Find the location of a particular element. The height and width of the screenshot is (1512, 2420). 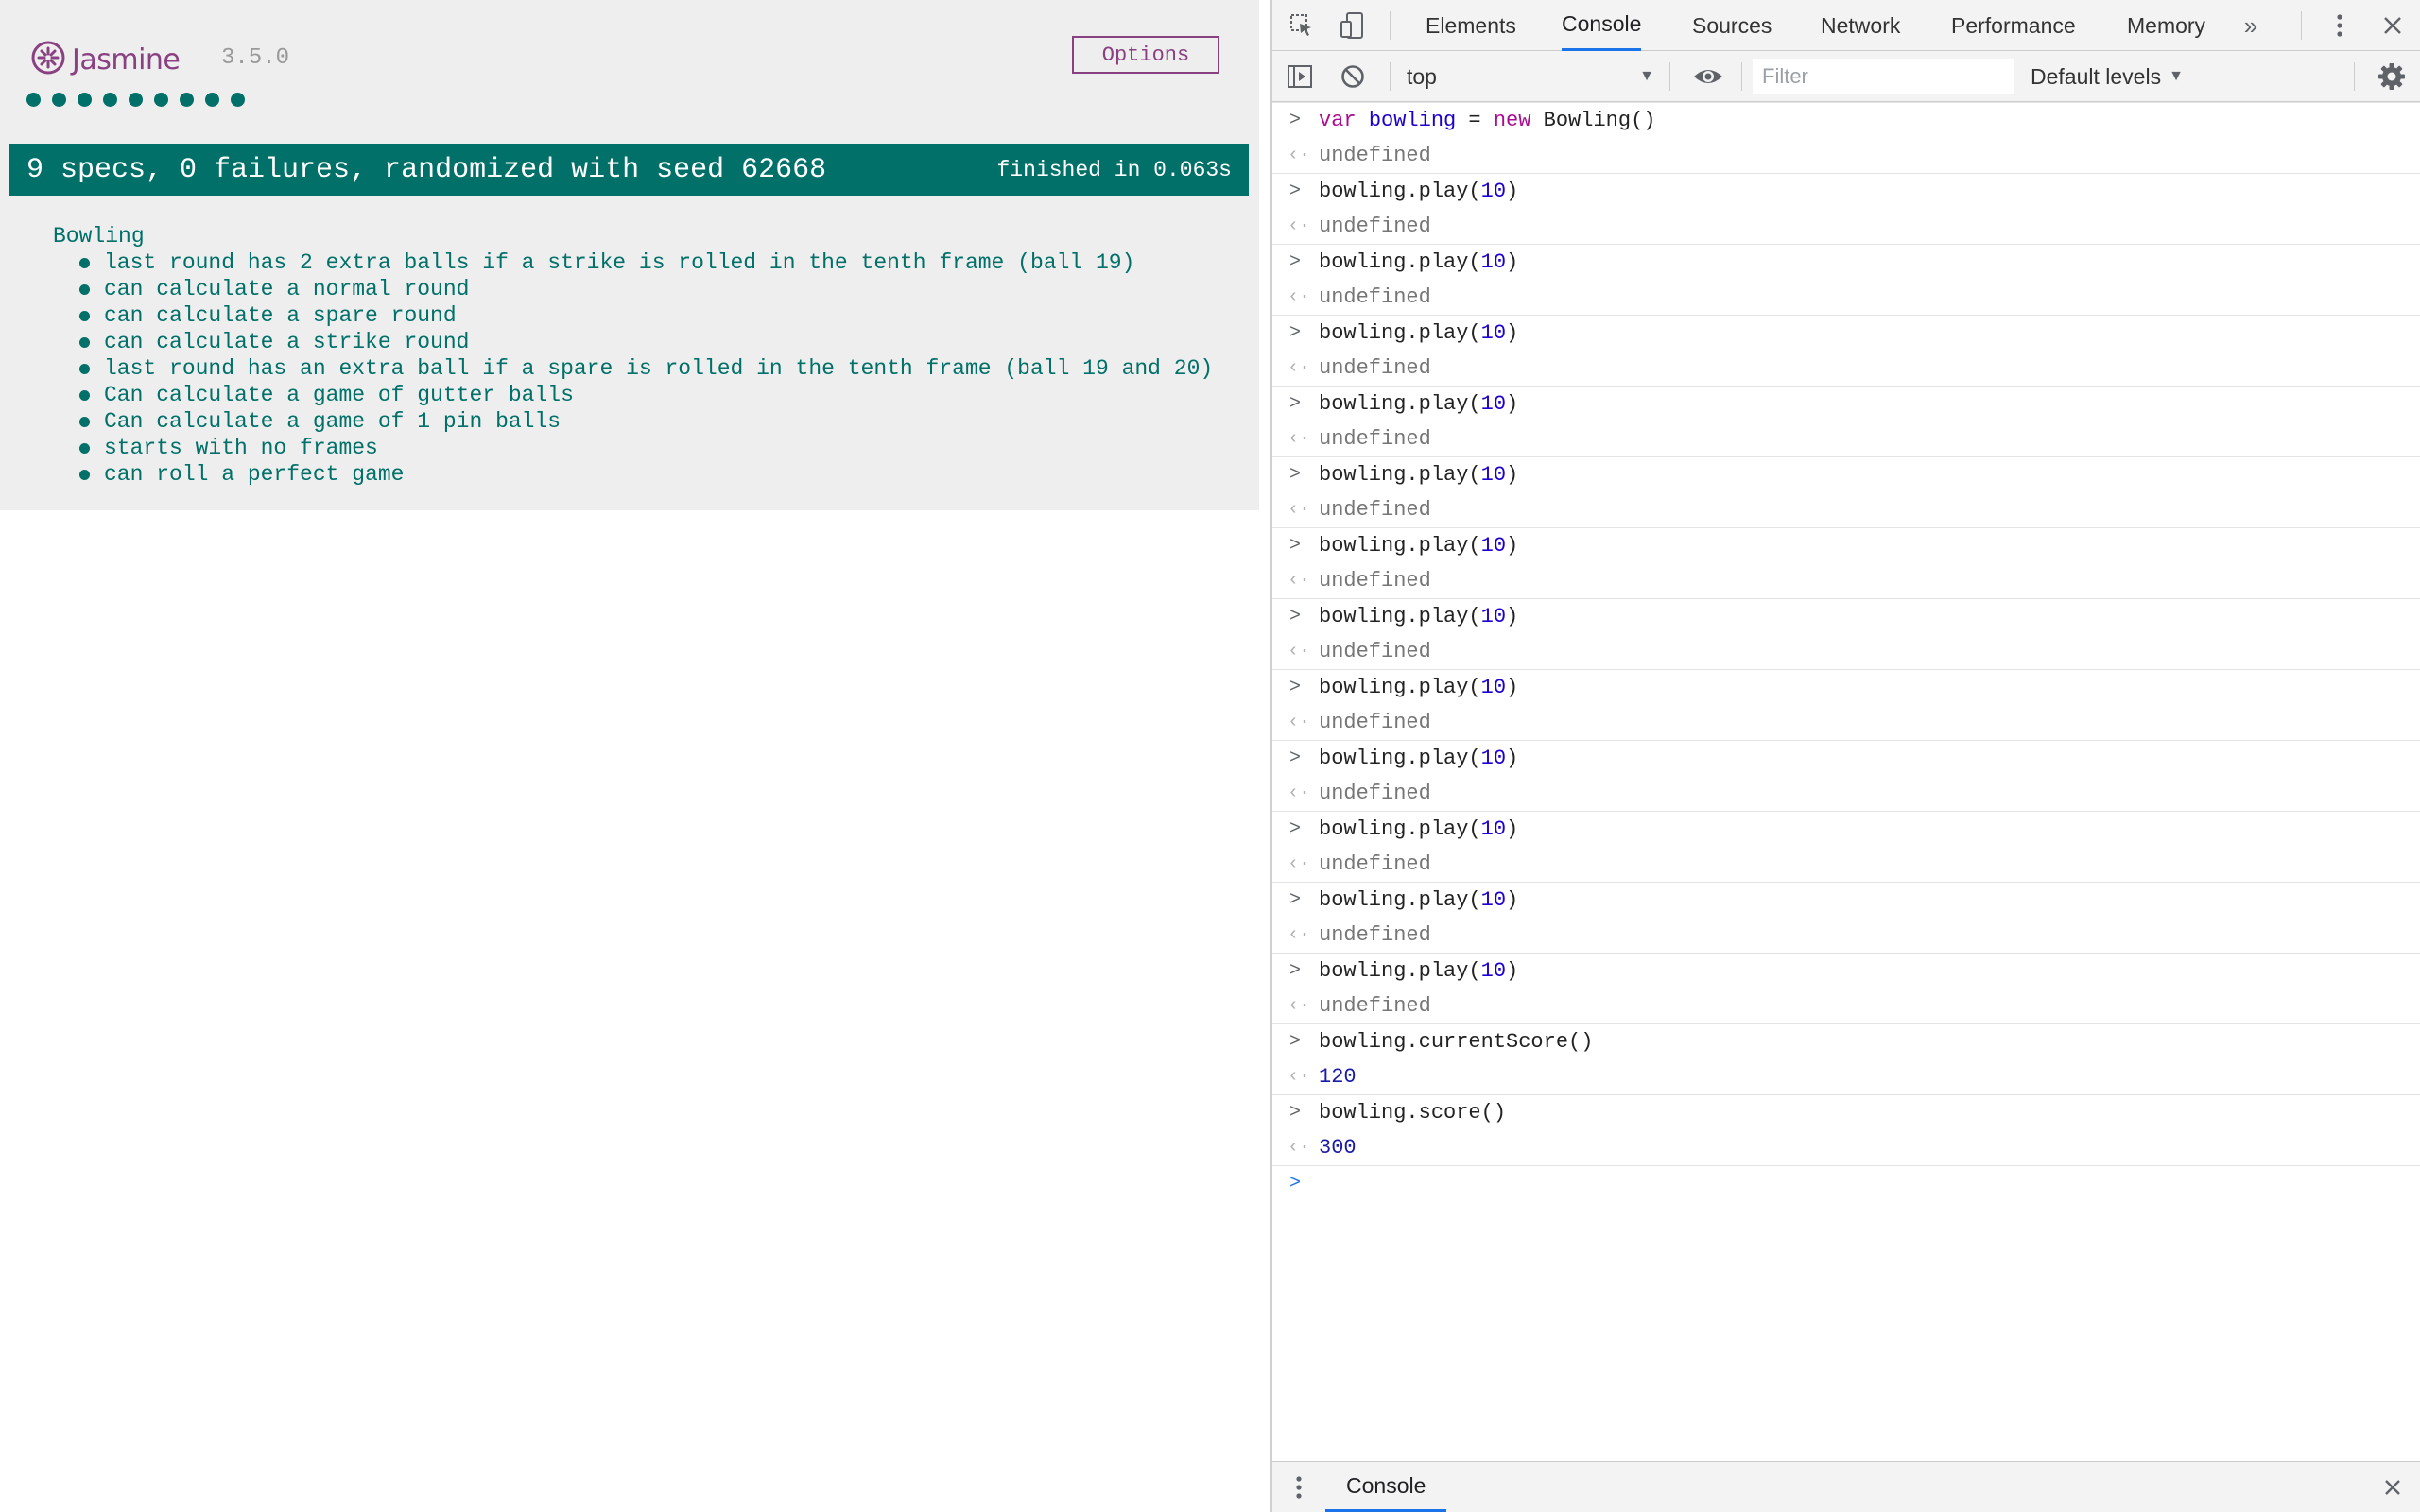

devtools-drawer: Console is located at coordinates (1846, 1486).